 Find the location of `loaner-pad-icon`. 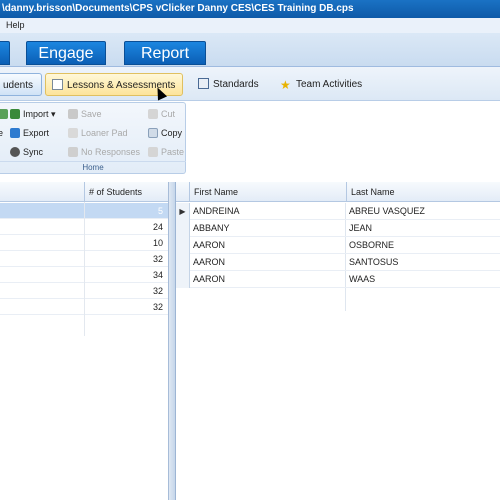

loaner-pad-icon is located at coordinates (73, 133).